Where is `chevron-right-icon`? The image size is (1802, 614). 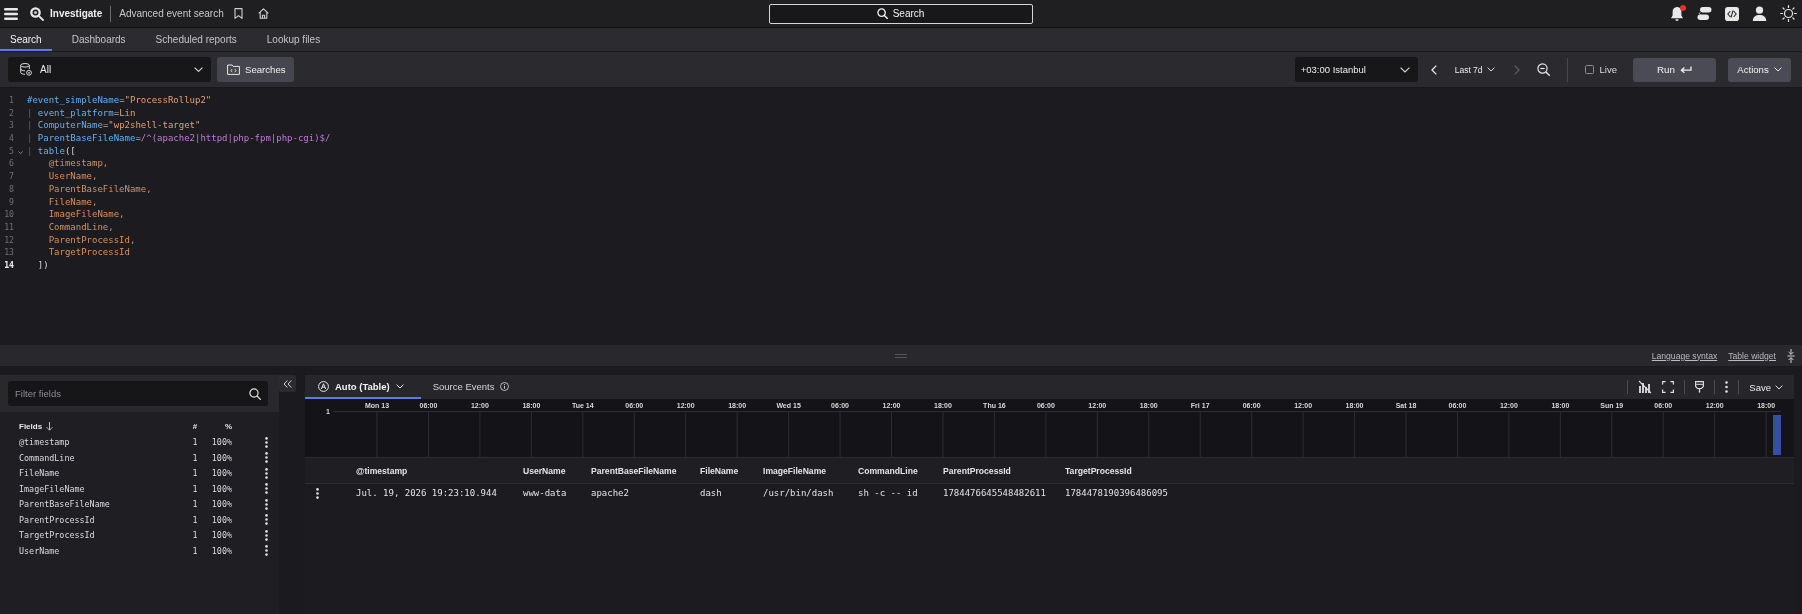
chevron-right-icon is located at coordinates (1516, 69).